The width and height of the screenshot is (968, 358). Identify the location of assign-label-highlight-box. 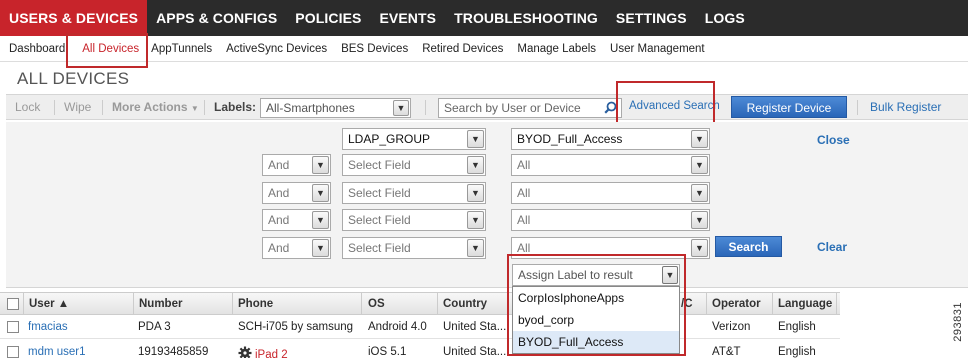
(596, 305).